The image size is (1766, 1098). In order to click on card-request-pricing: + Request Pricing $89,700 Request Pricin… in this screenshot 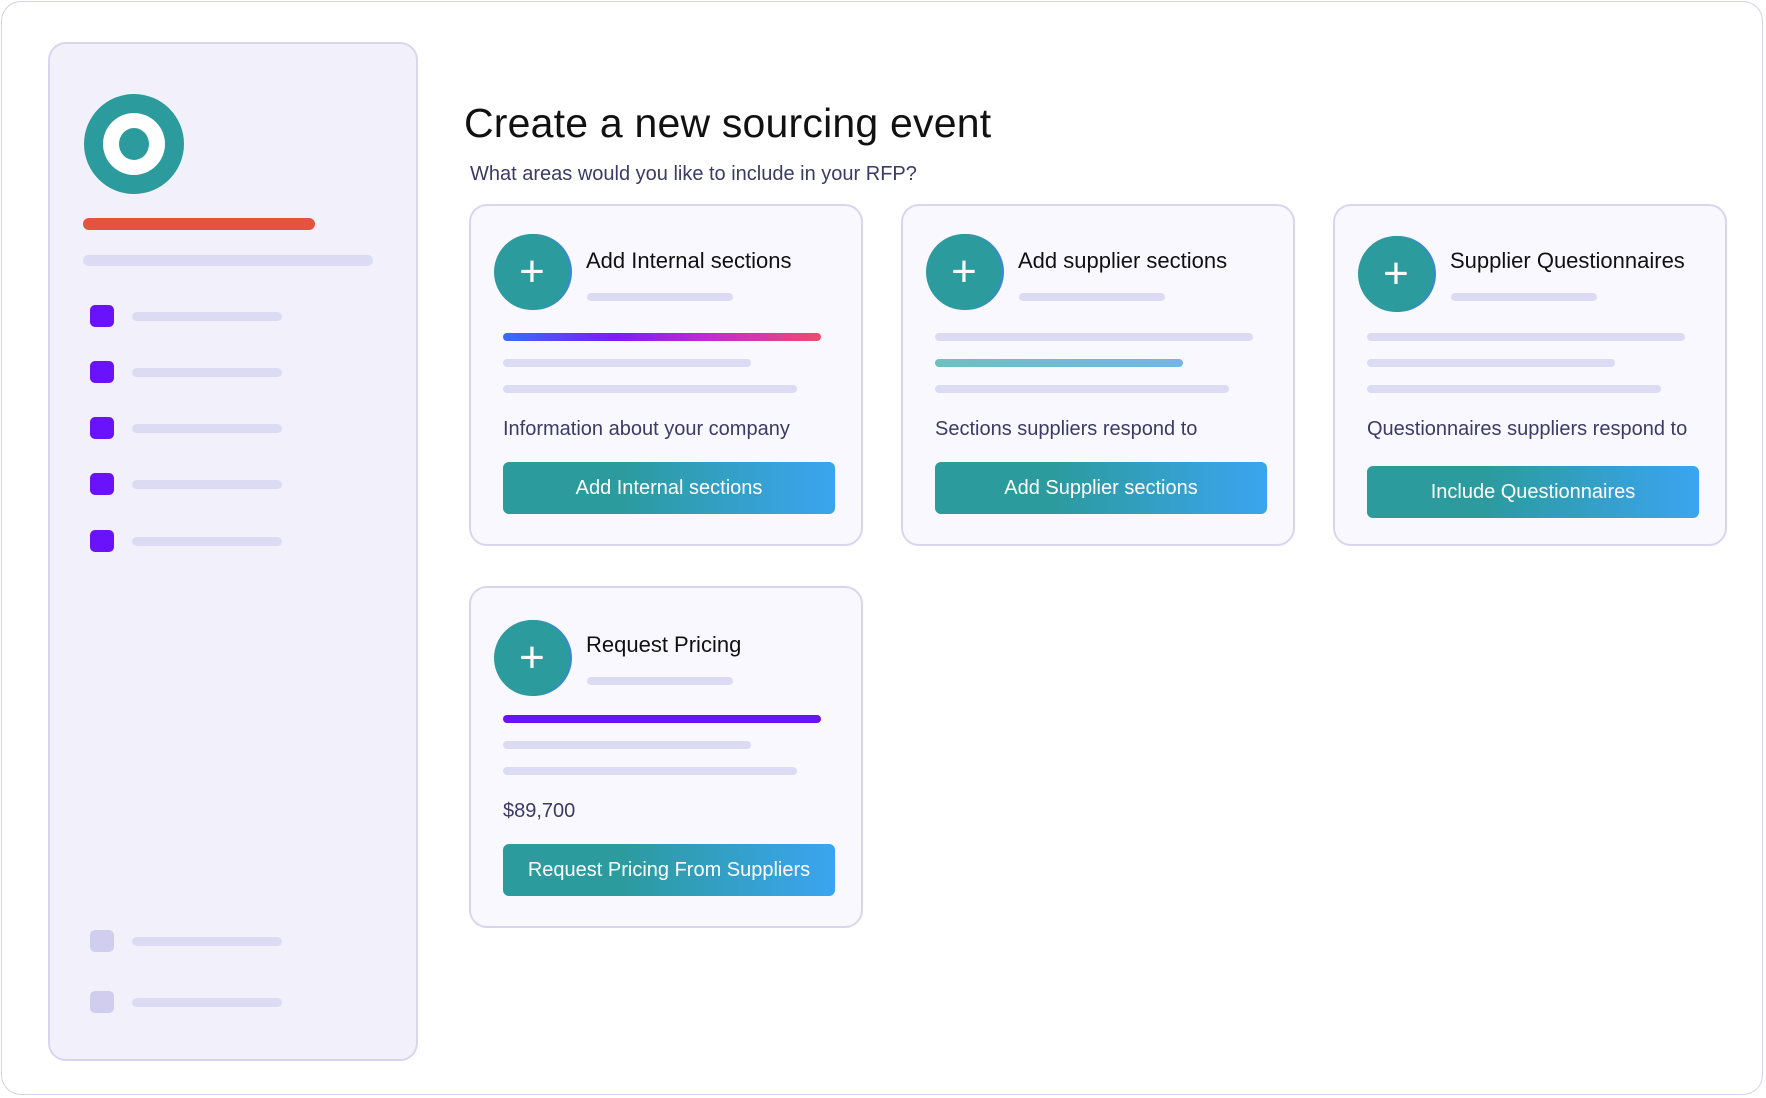, I will do `click(666, 757)`.